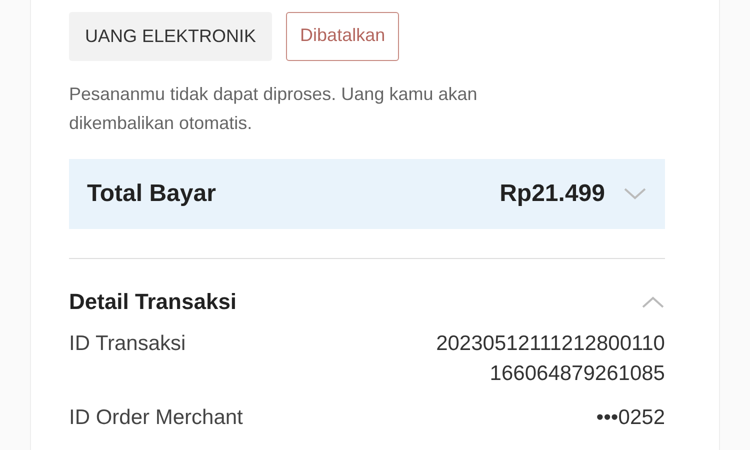  I want to click on status-badge: Dibatalkan, so click(343, 36).